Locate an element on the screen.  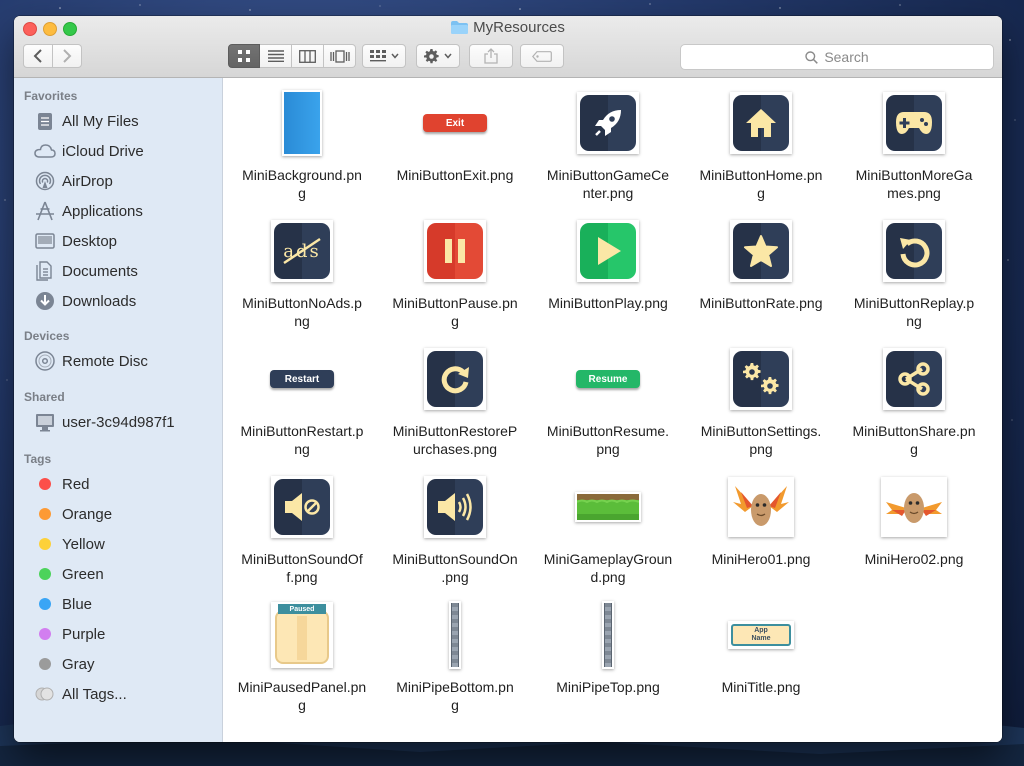
file-item: MiniPipeBottom.pn g is located at coordinates (455, 651).